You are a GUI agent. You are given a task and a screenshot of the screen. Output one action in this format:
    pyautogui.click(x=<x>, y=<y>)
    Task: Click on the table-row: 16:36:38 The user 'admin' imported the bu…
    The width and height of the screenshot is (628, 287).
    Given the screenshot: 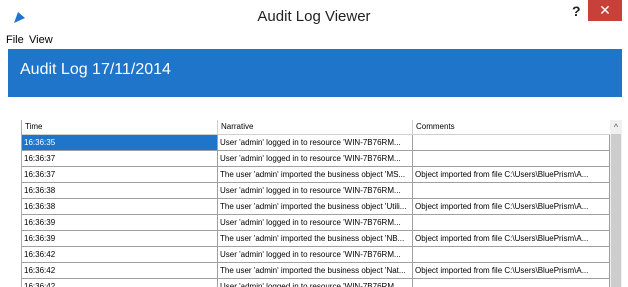 What is the action you would take?
    pyautogui.click(x=316, y=207)
    